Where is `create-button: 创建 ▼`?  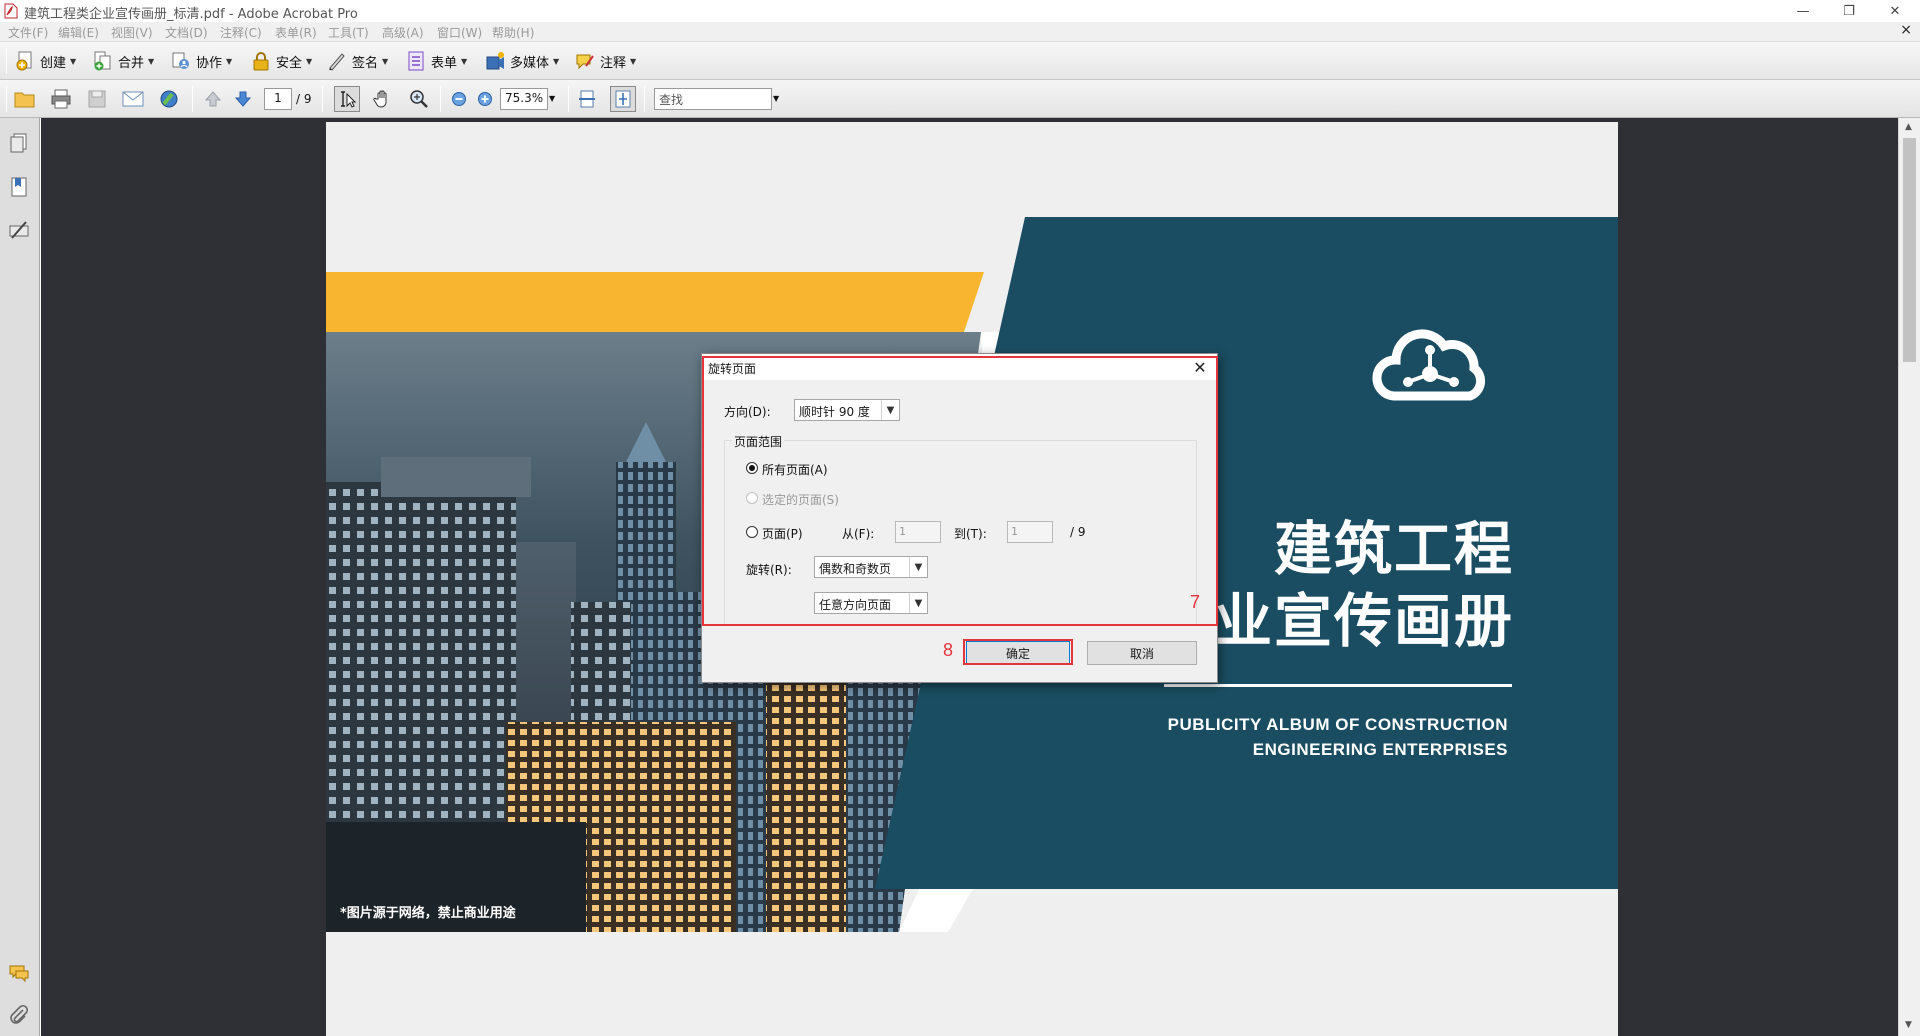 create-button: 创建 ▼ is located at coordinates (45, 61).